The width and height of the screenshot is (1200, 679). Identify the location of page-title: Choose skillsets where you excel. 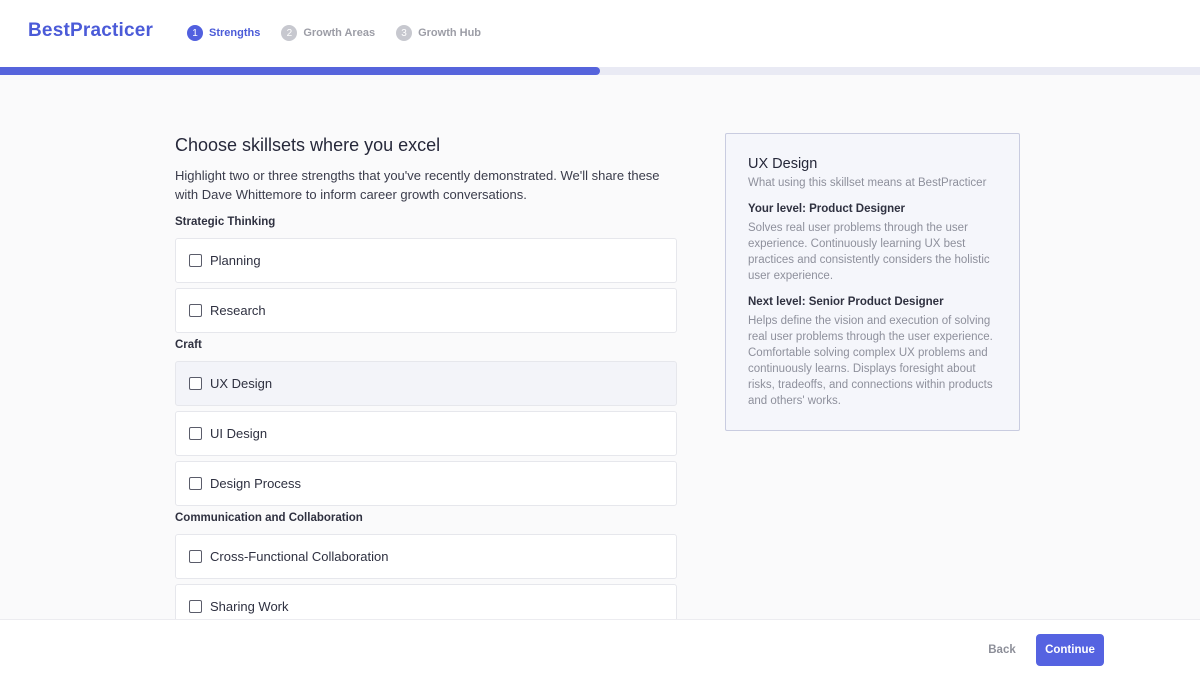
(308, 145).